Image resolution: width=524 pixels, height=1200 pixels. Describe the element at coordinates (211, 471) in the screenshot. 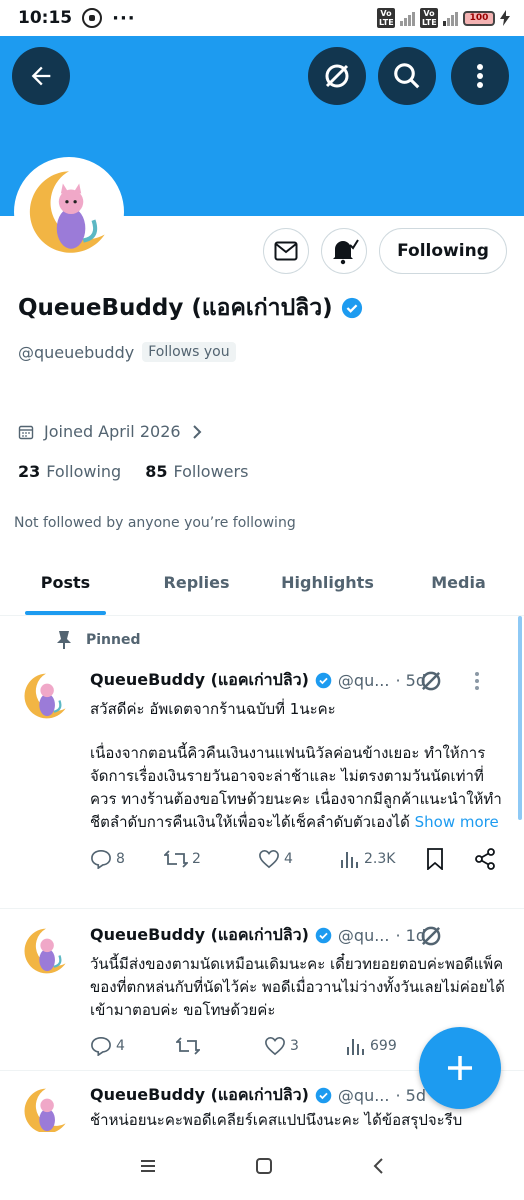

I see `followers-label: Followers` at that location.